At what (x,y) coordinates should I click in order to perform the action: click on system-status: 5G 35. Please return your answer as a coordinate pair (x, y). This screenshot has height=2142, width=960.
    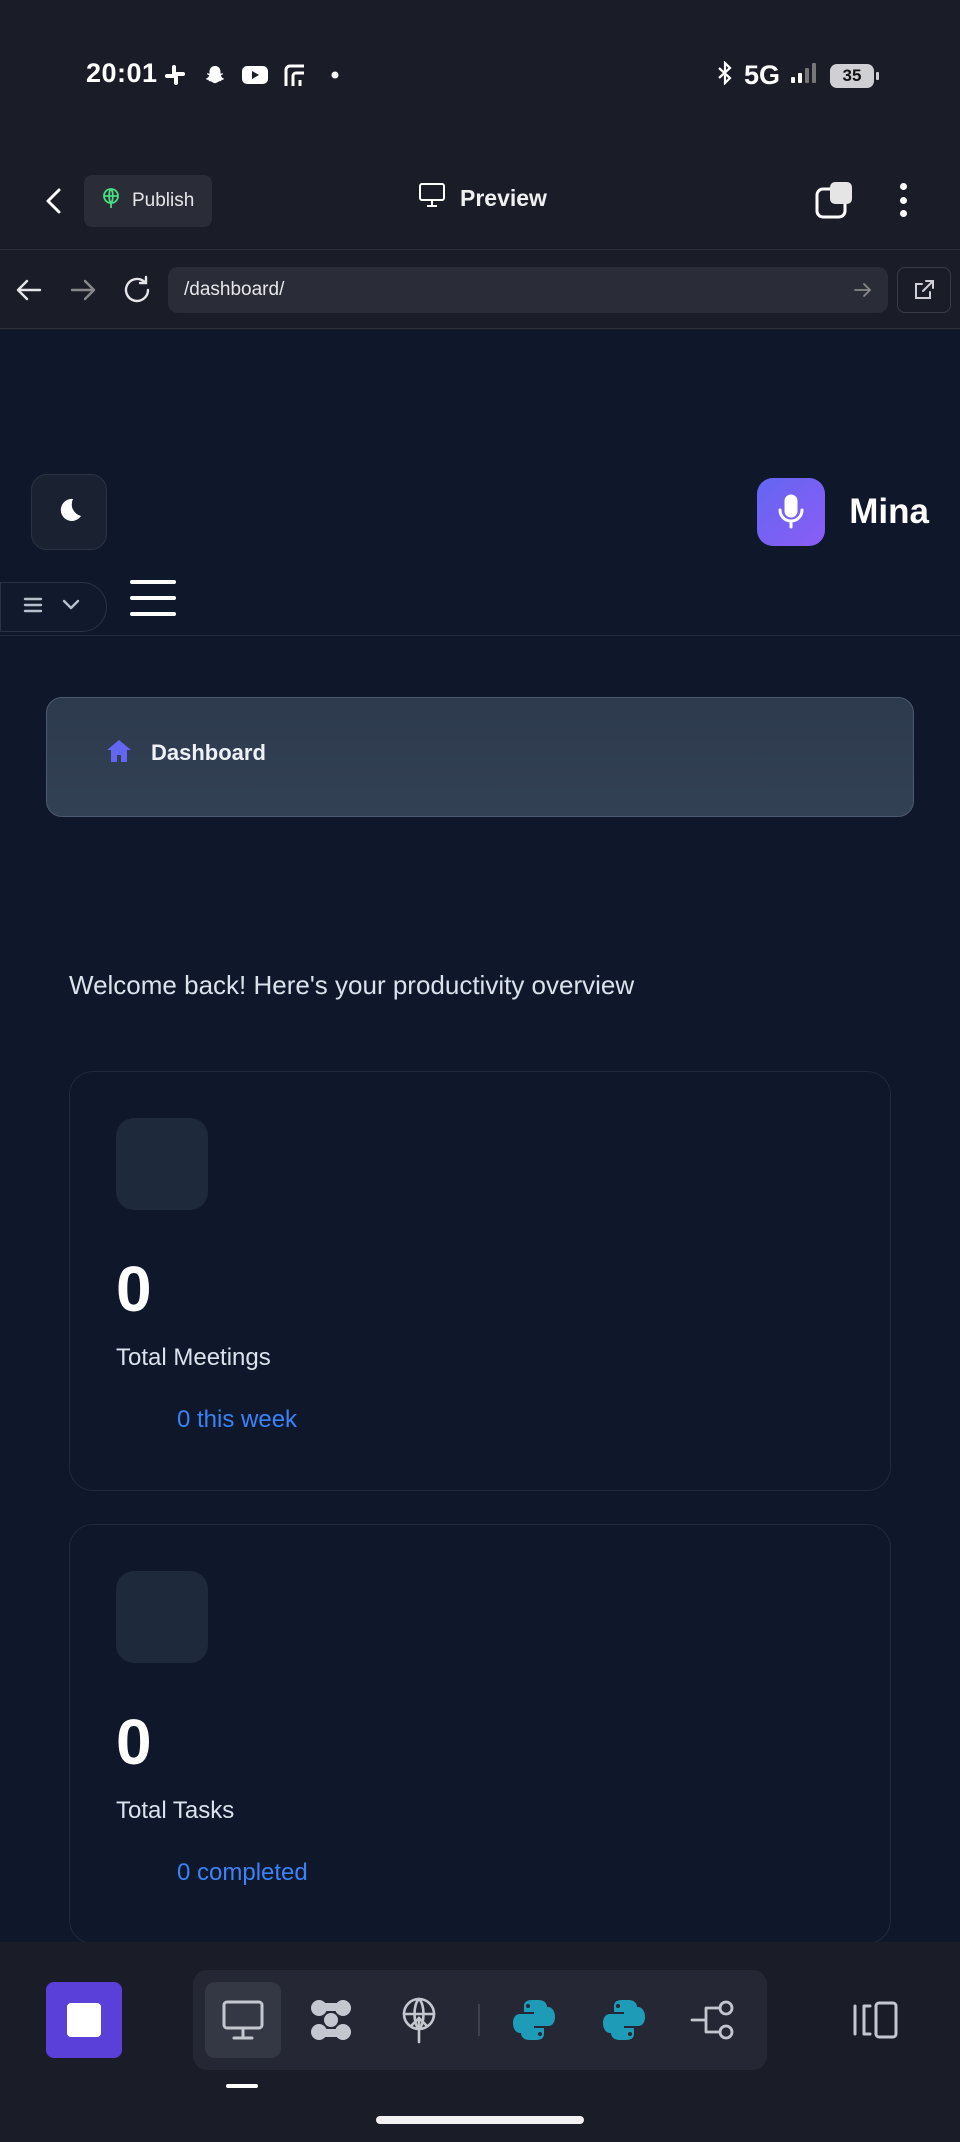
    Looking at the image, I should click on (797, 75).